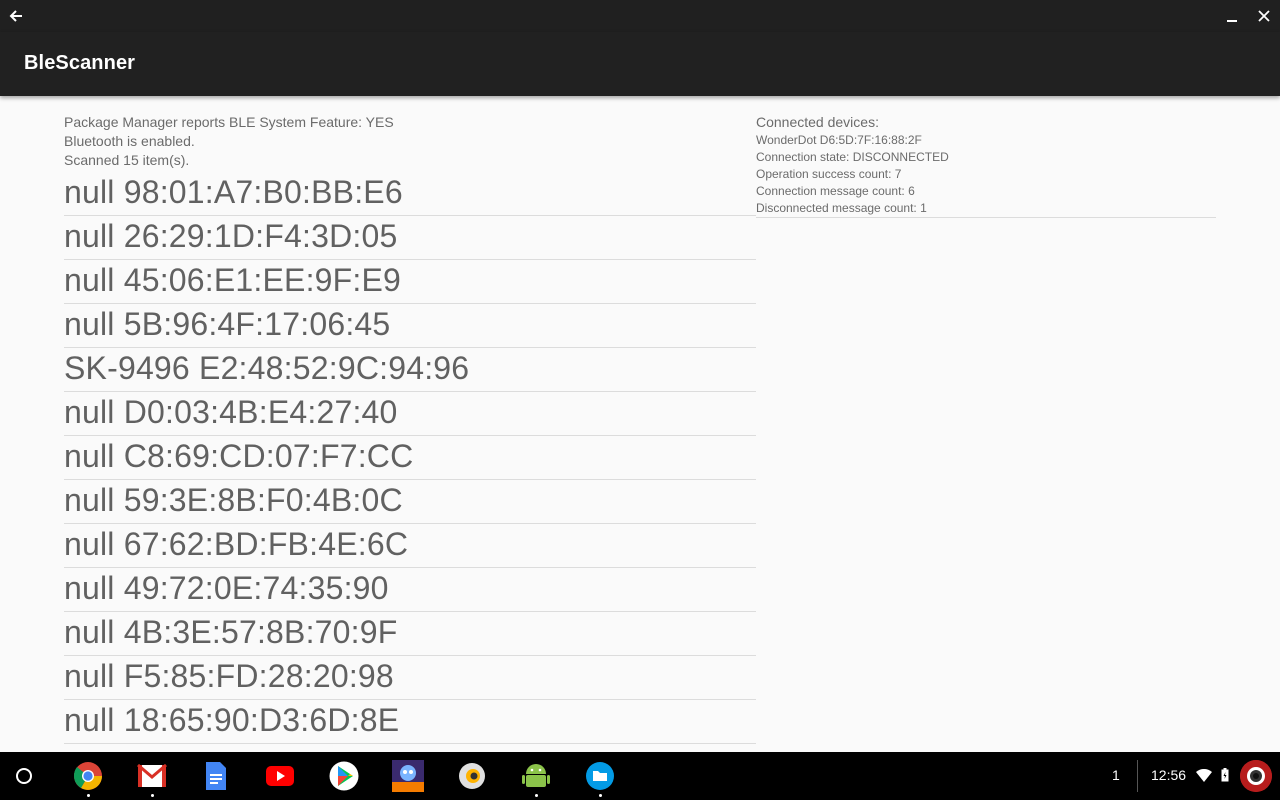 The width and height of the screenshot is (1280, 800). I want to click on device-row: null 49:72:0E:74:35:90, so click(410, 590).